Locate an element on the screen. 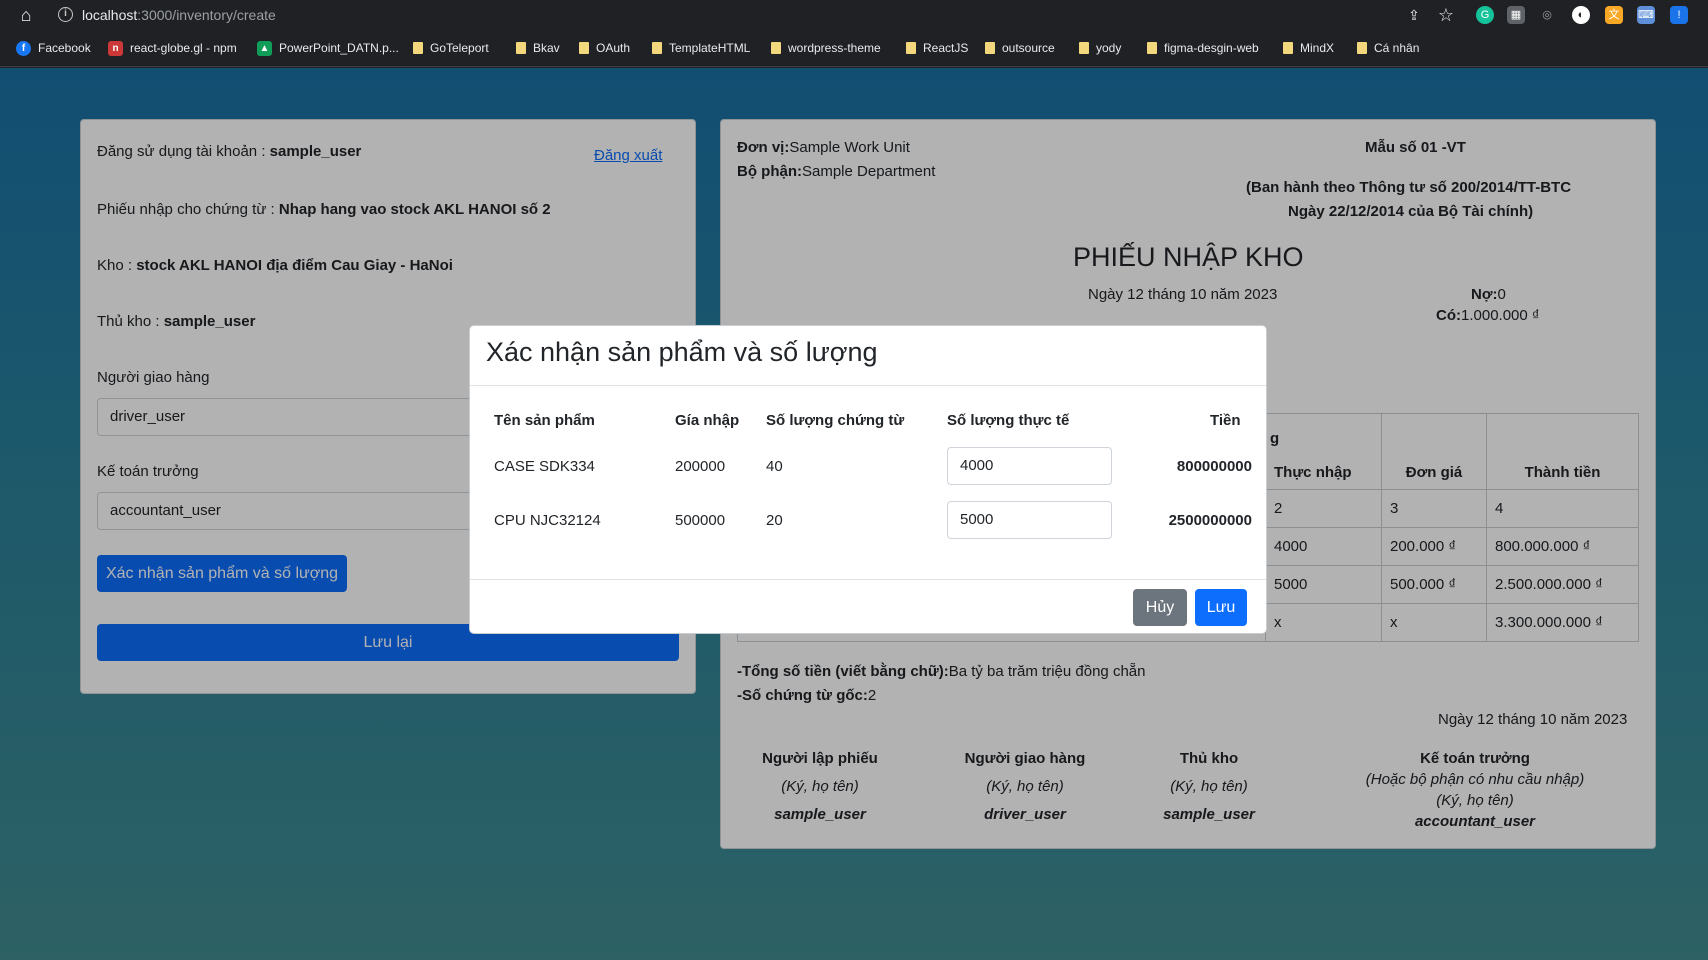 This screenshot has height=960, width=1708. save-modal-button: Lưu is located at coordinates (1221, 607).